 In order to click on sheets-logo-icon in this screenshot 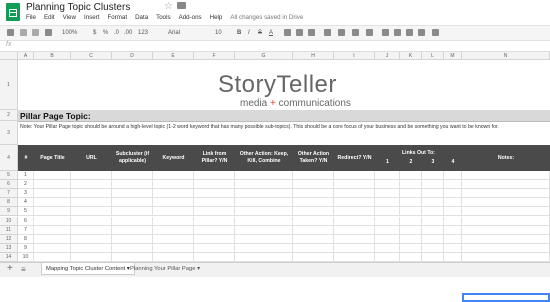, I will do `click(13, 12)`.